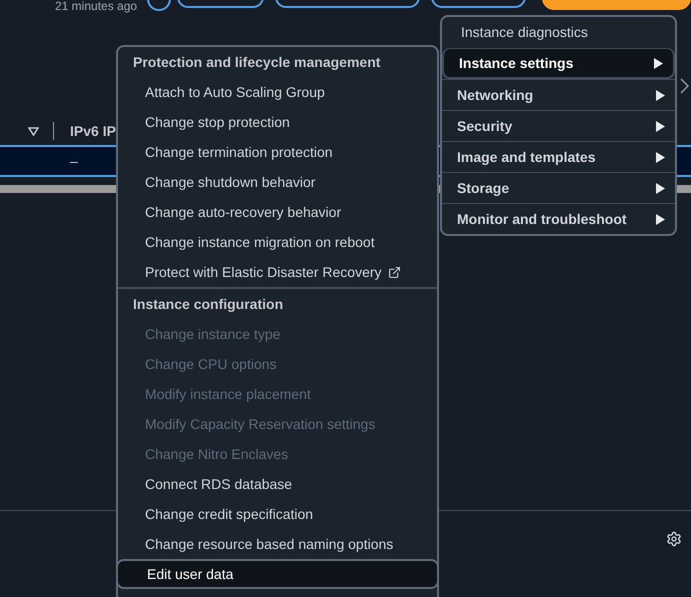 The width and height of the screenshot is (691, 597). What do you see at coordinates (277, 272) in the screenshot?
I see `menu-item: Protect with Elastic Disaster Recovery` at bounding box center [277, 272].